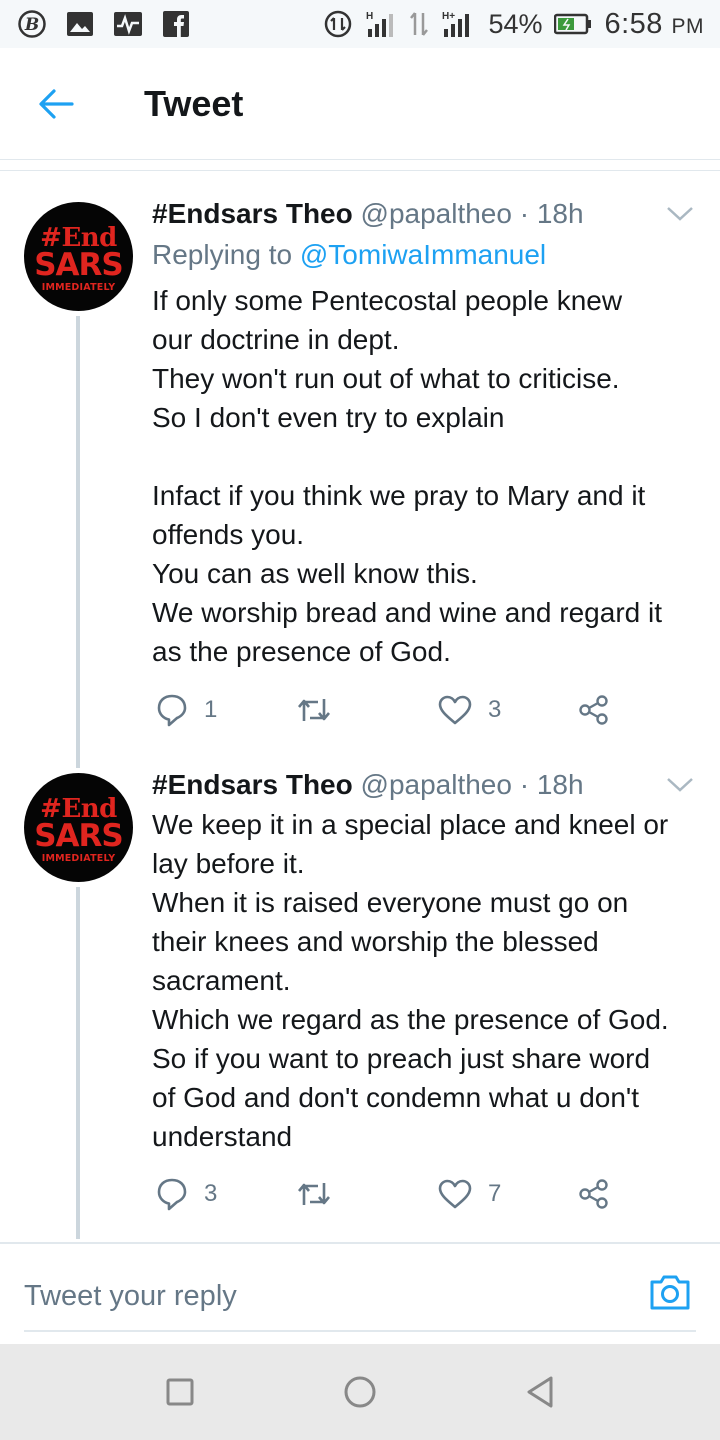 The width and height of the screenshot is (720, 1440). I want to click on signal-icon: H, so click(380, 24).